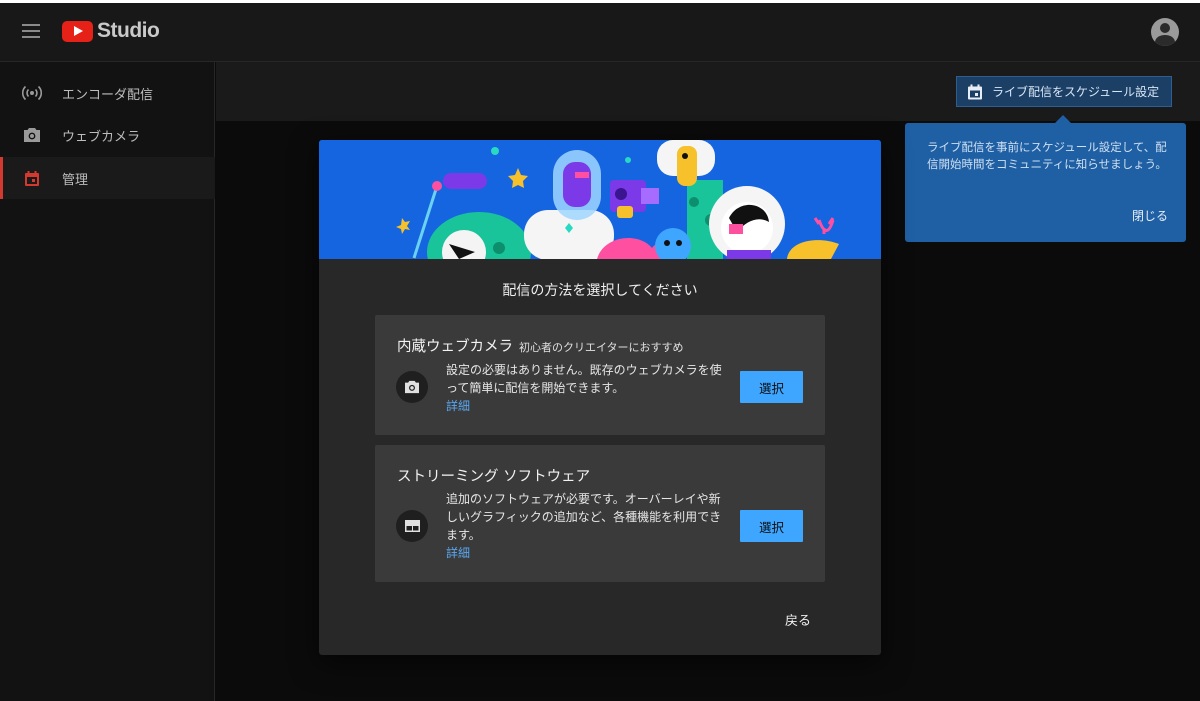 The width and height of the screenshot is (1200, 701). Describe the element at coordinates (1150, 215) in the screenshot. I see `tooltip-close-button: 閉じる` at that location.